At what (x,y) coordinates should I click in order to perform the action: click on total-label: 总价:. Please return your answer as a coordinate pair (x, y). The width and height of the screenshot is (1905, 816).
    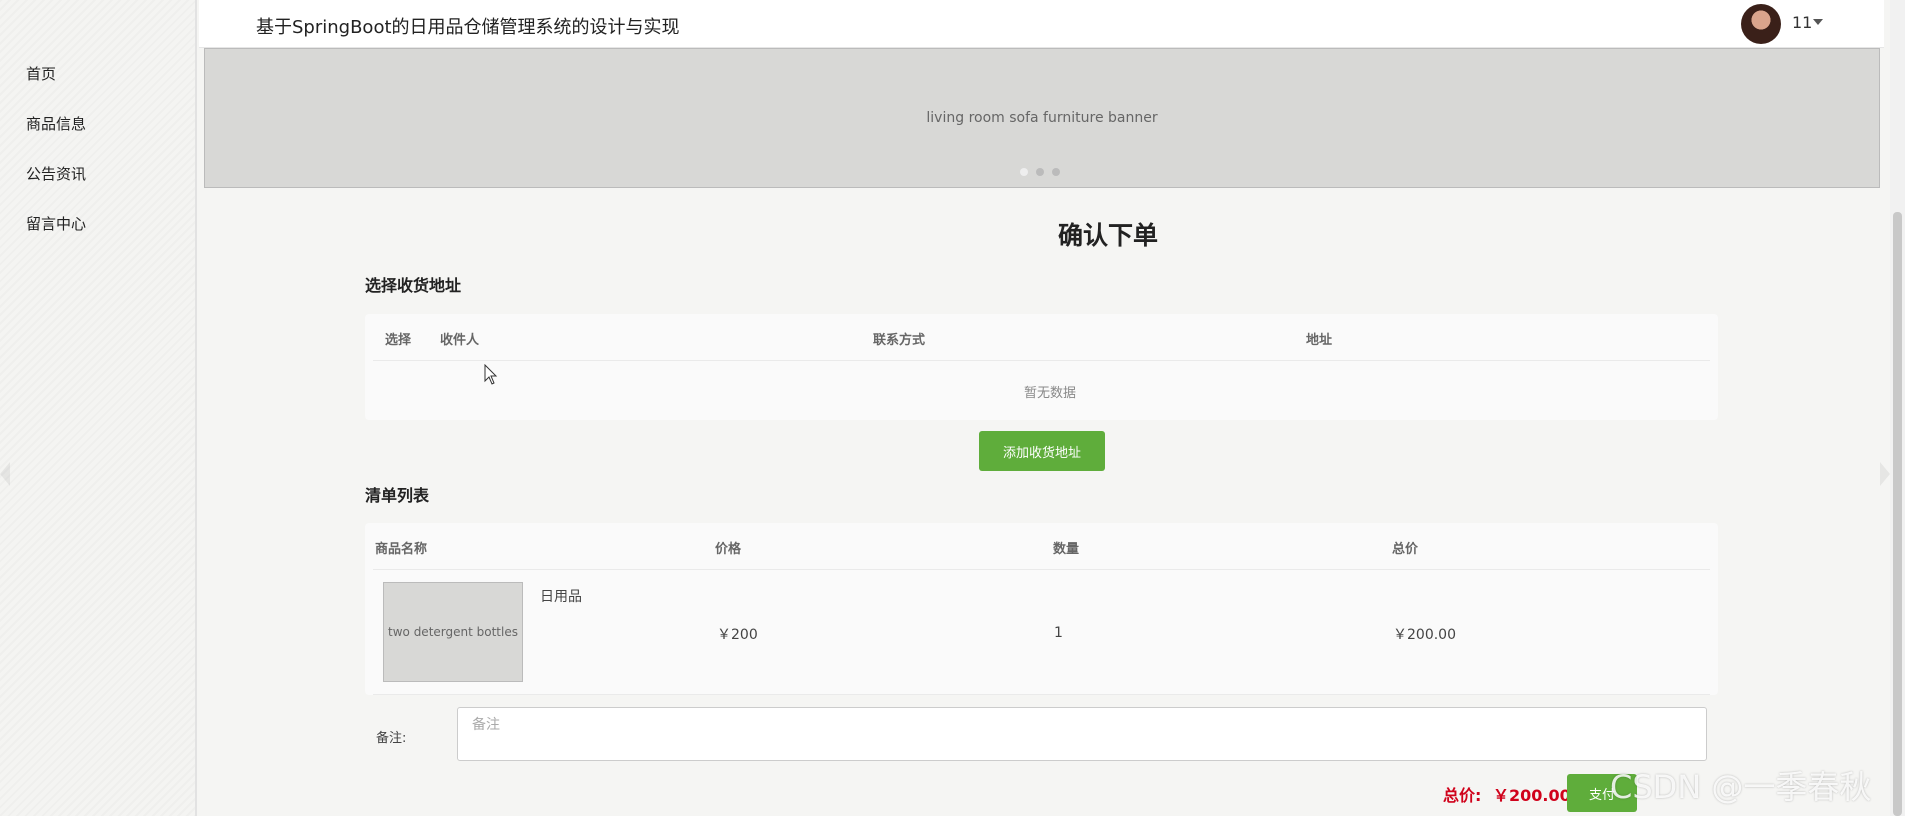
    Looking at the image, I should click on (1462, 795).